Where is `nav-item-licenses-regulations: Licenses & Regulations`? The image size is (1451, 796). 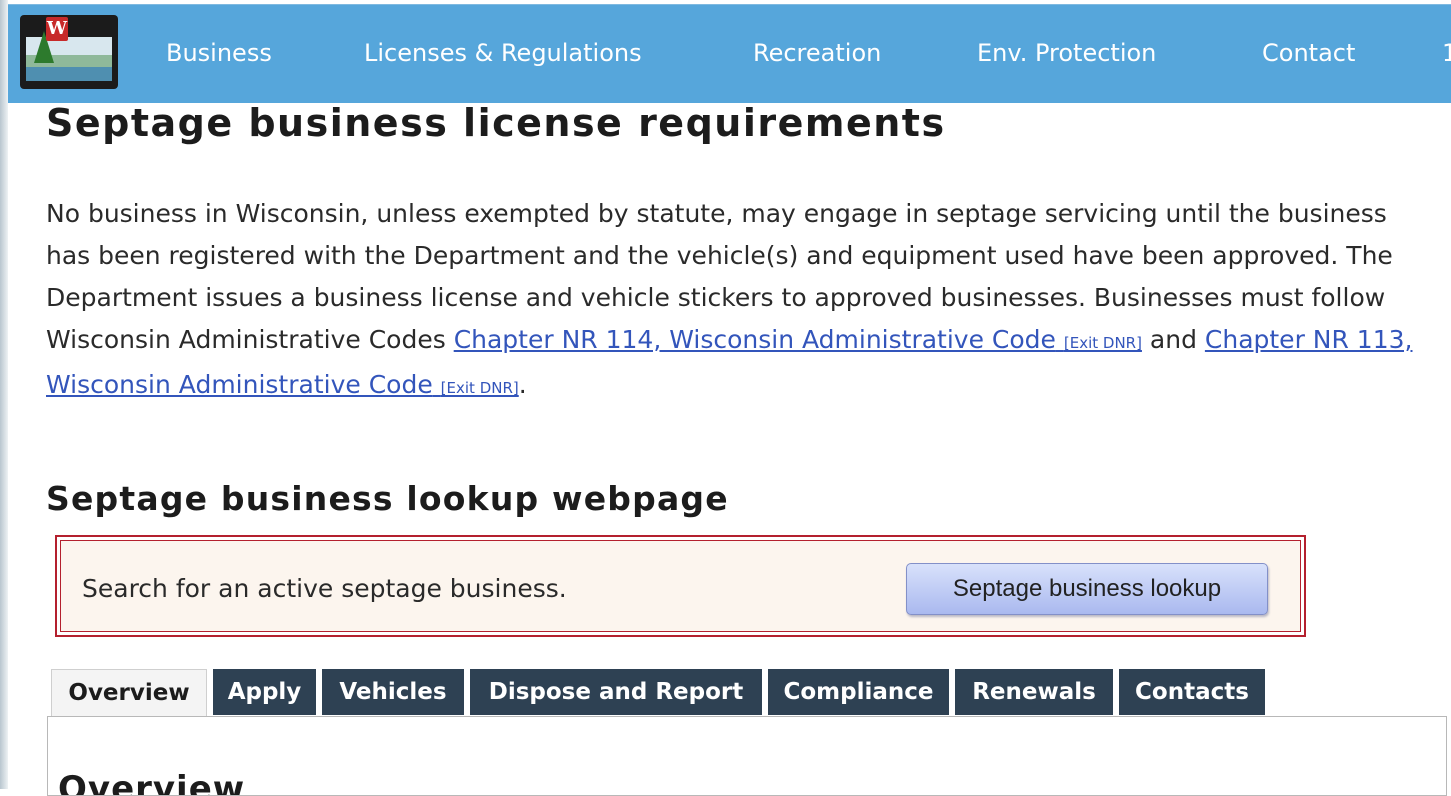 nav-item-licenses-regulations: Licenses & Regulations is located at coordinates (503, 53).